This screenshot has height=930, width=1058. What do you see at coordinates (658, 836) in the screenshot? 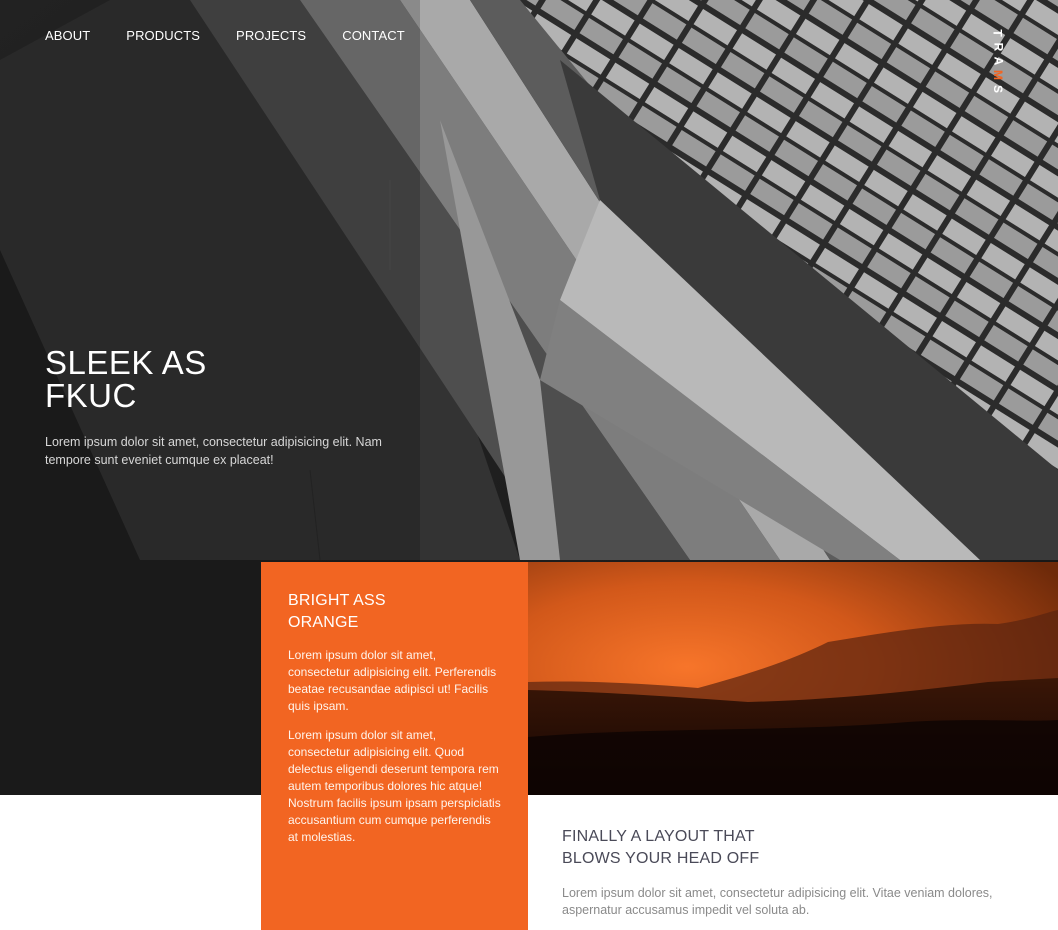
I see `feature-title-line1: FINALLY A LAYOUT THAT` at bounding box center [658, 836].